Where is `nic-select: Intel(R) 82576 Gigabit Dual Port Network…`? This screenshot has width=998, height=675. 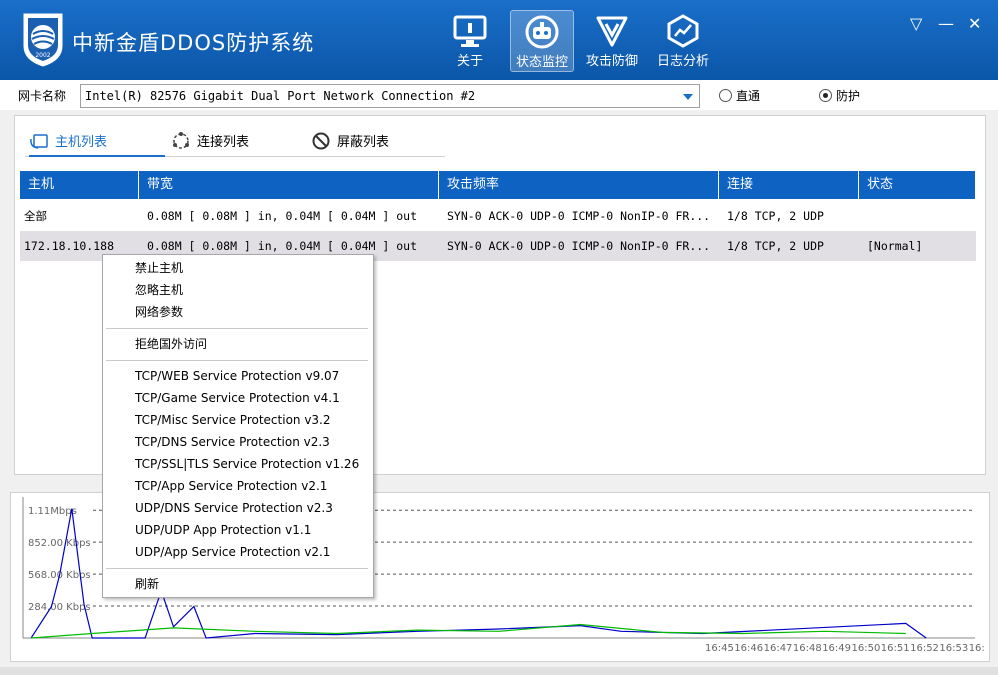
nic-select: Intel(R) 82576 Gigabit Dual Port Network… is located at coordinates (390, 96).